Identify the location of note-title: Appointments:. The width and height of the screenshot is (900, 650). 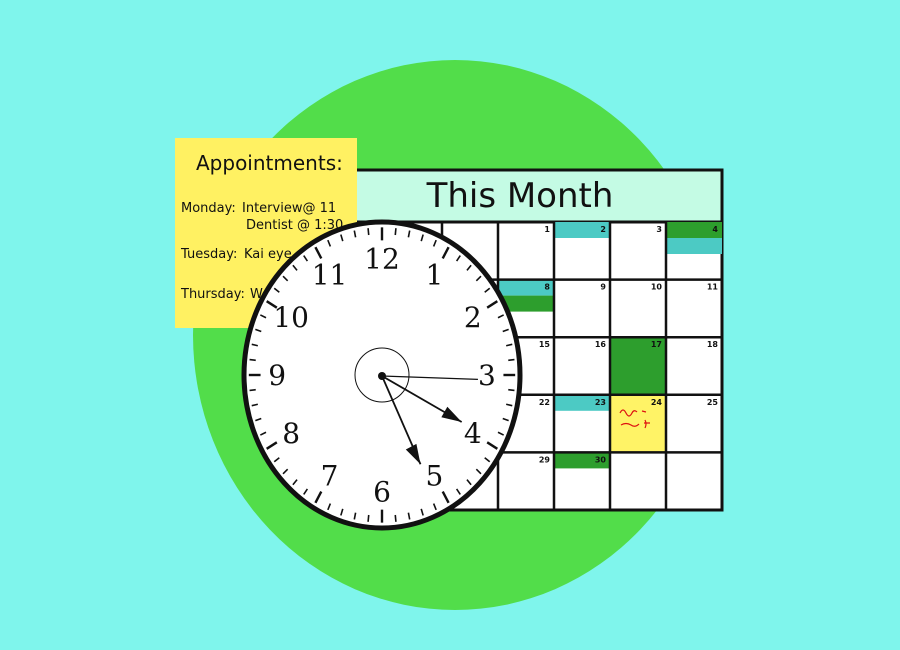
(269, 163).